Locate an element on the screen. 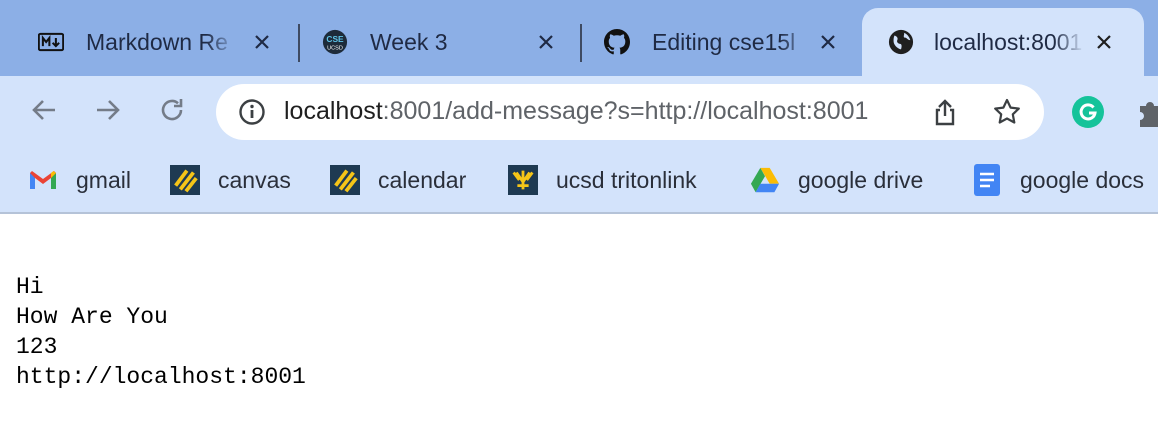 The height and width of the screenshot is (440, 1158). bookmark-google-docs: google docs is located at coordinates (1058, 180).